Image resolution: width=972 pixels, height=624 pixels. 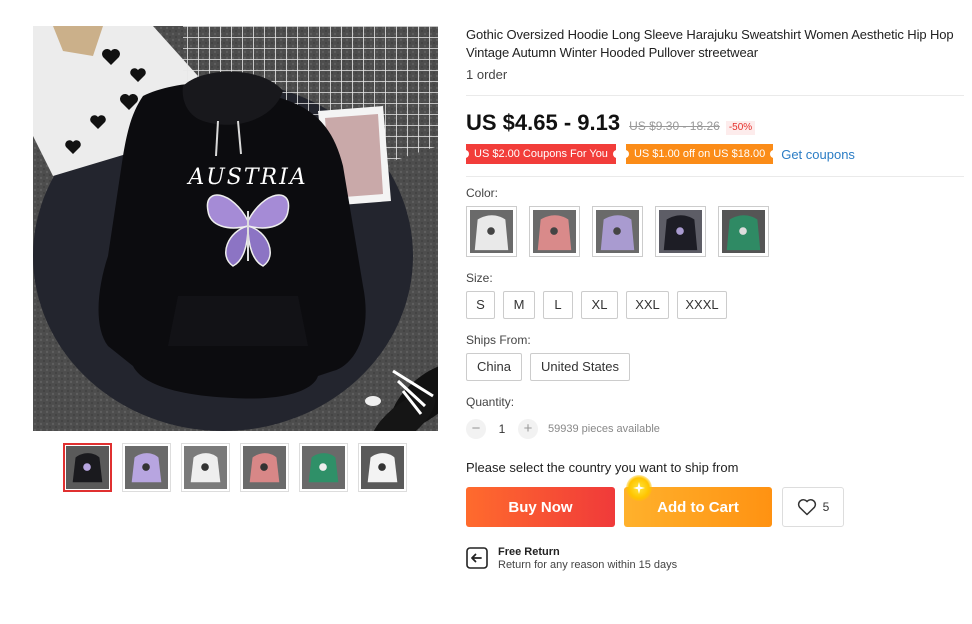 I want to click on quantity-stepper: − 1 + 59939 pieces available, so click(x=715, y=429).